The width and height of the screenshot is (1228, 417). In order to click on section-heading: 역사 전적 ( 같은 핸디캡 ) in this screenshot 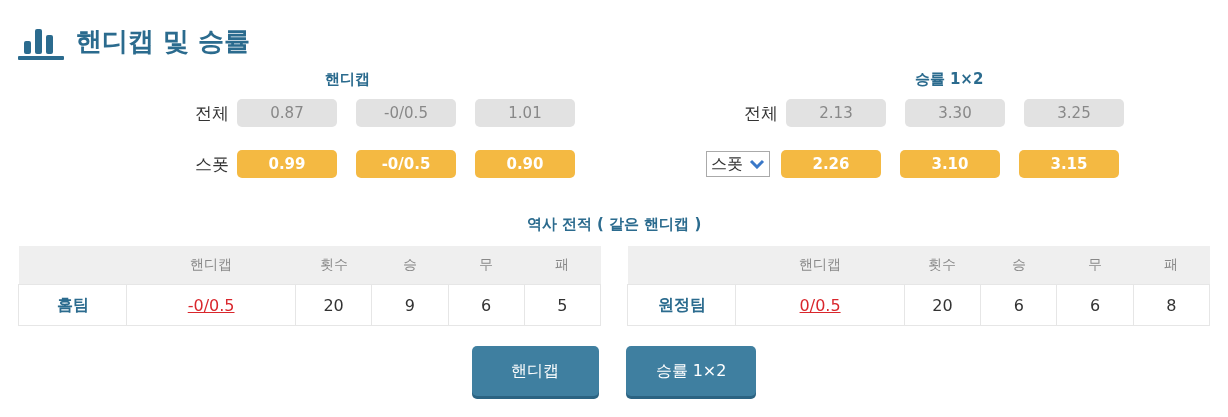, I will do `click(614, 224)`.